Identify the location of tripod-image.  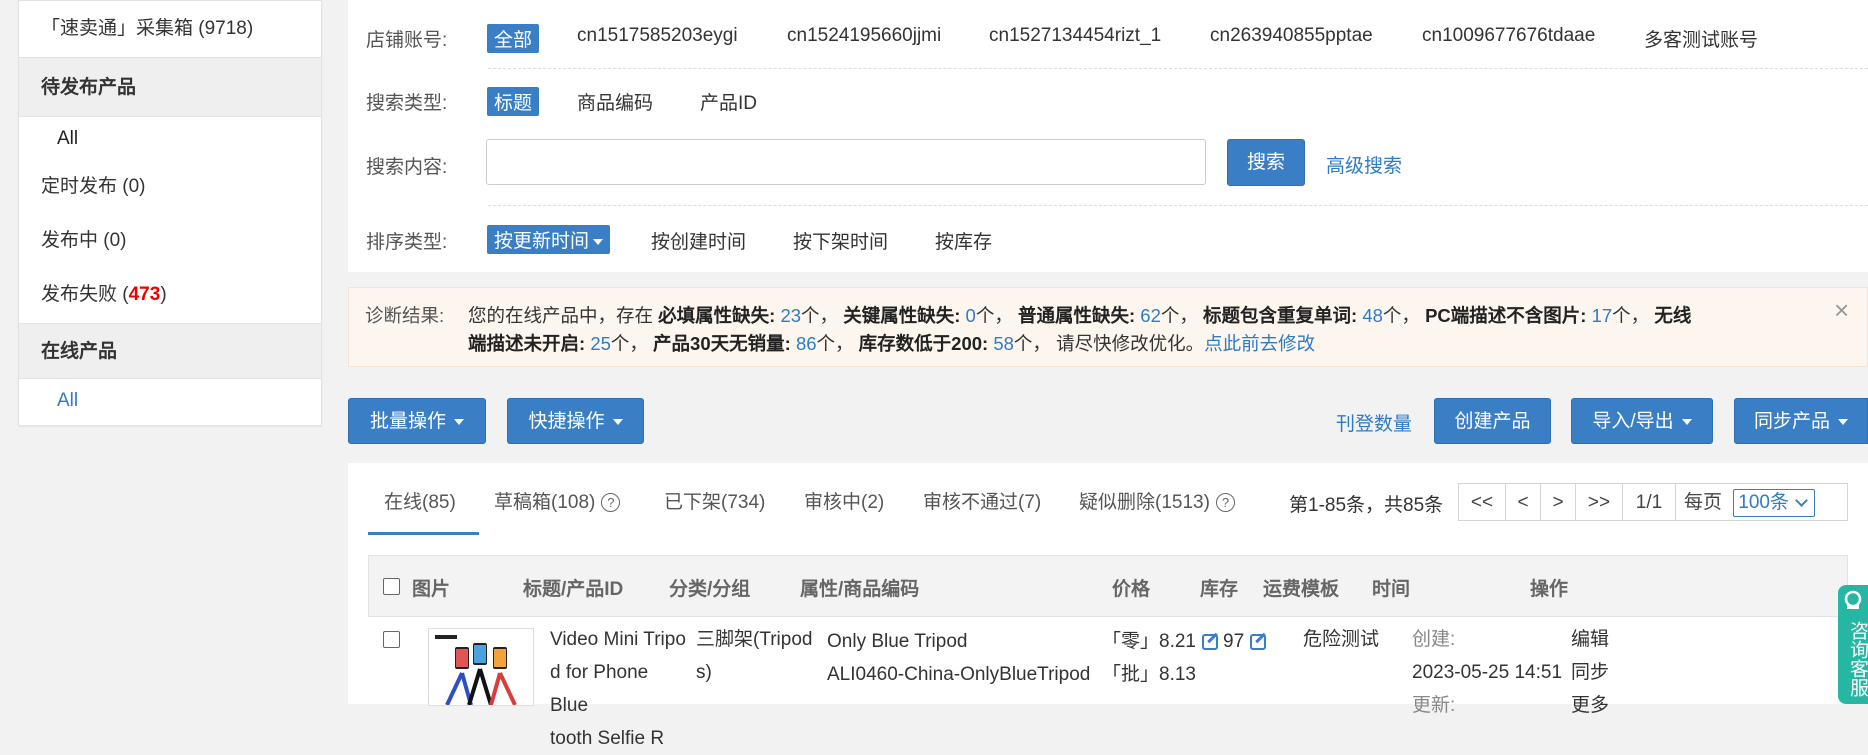
(481, 667).